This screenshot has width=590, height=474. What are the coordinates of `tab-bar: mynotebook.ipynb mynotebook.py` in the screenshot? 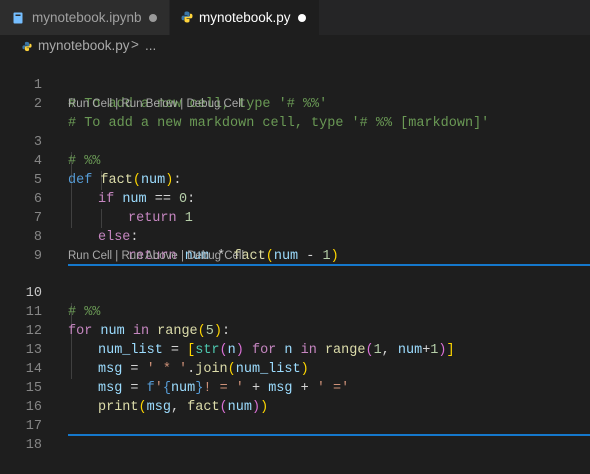 It's located at (295, 17).